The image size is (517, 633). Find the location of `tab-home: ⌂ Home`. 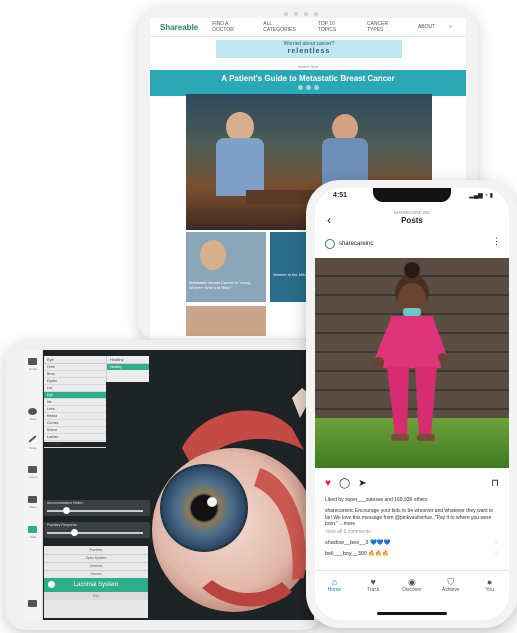

tab-home: ⌂ Home is located at coordinates (334, 585).